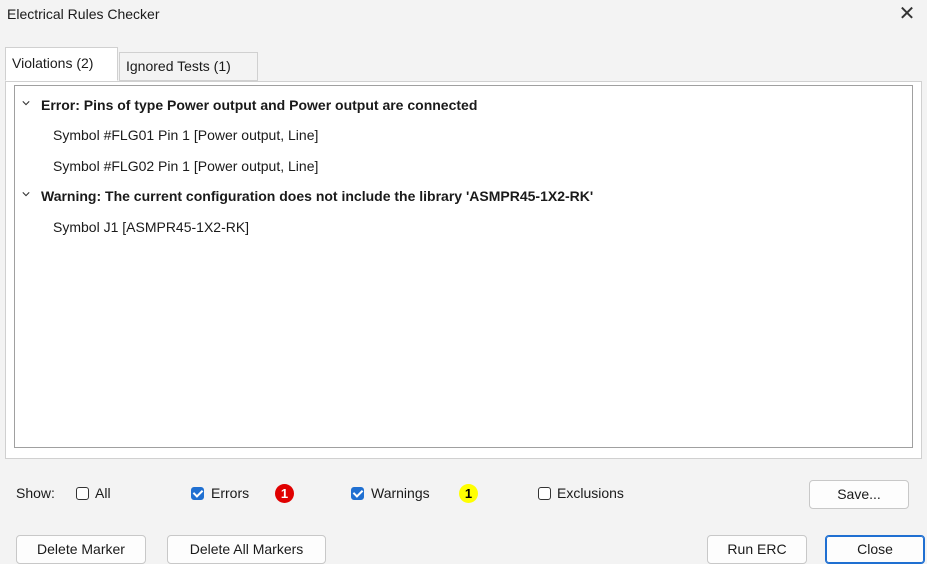  What do you see at coordinates (35, 493) in the screenshot?
I see `show-label: Show:` at bounding box center [35, 493].